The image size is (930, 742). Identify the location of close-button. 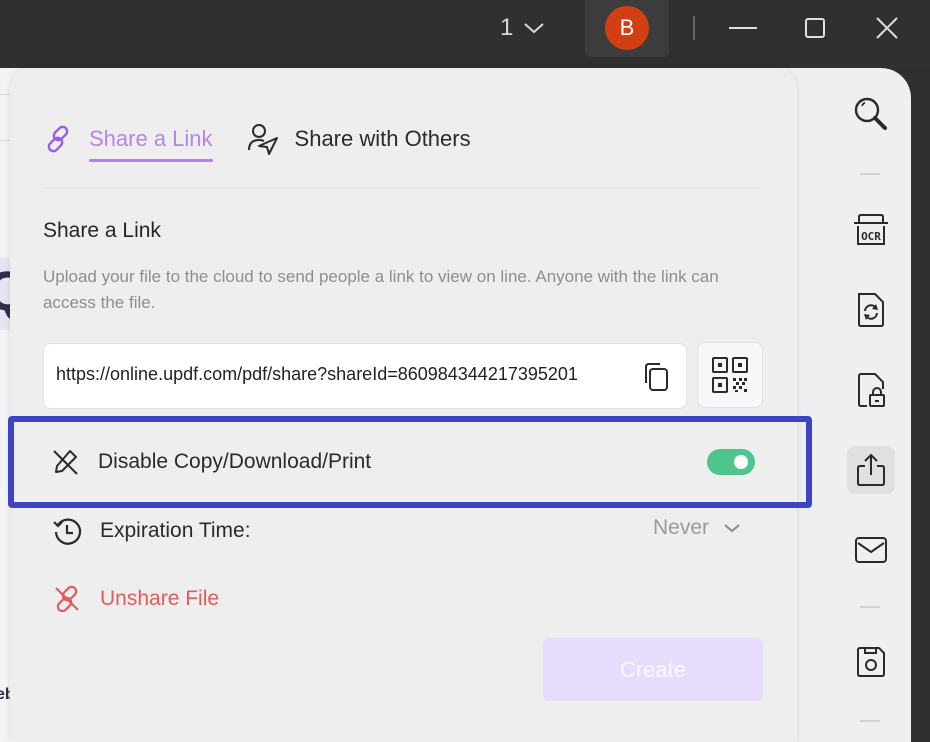
(887, 28).